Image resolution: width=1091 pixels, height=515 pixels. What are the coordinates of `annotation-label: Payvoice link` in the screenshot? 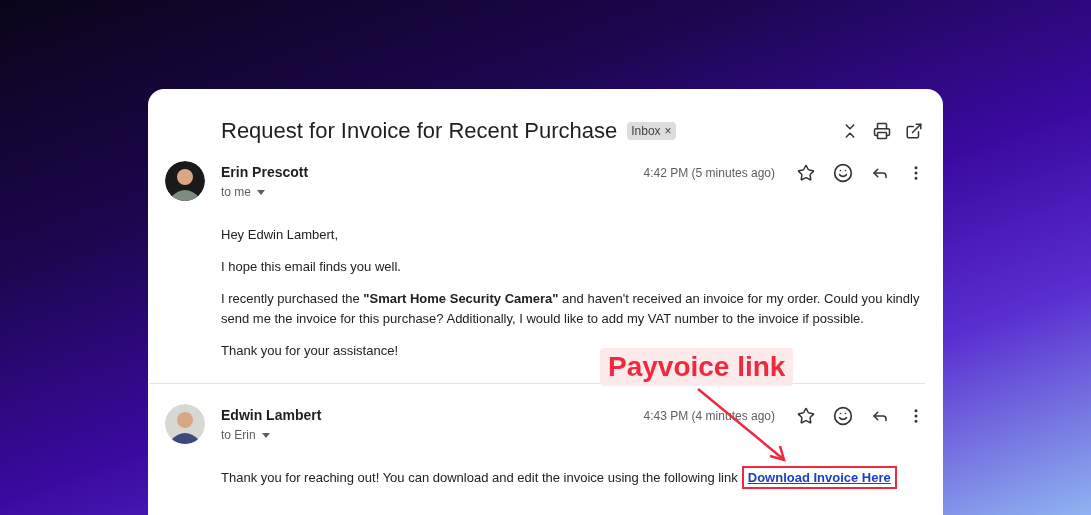 It's located at (697, 367).